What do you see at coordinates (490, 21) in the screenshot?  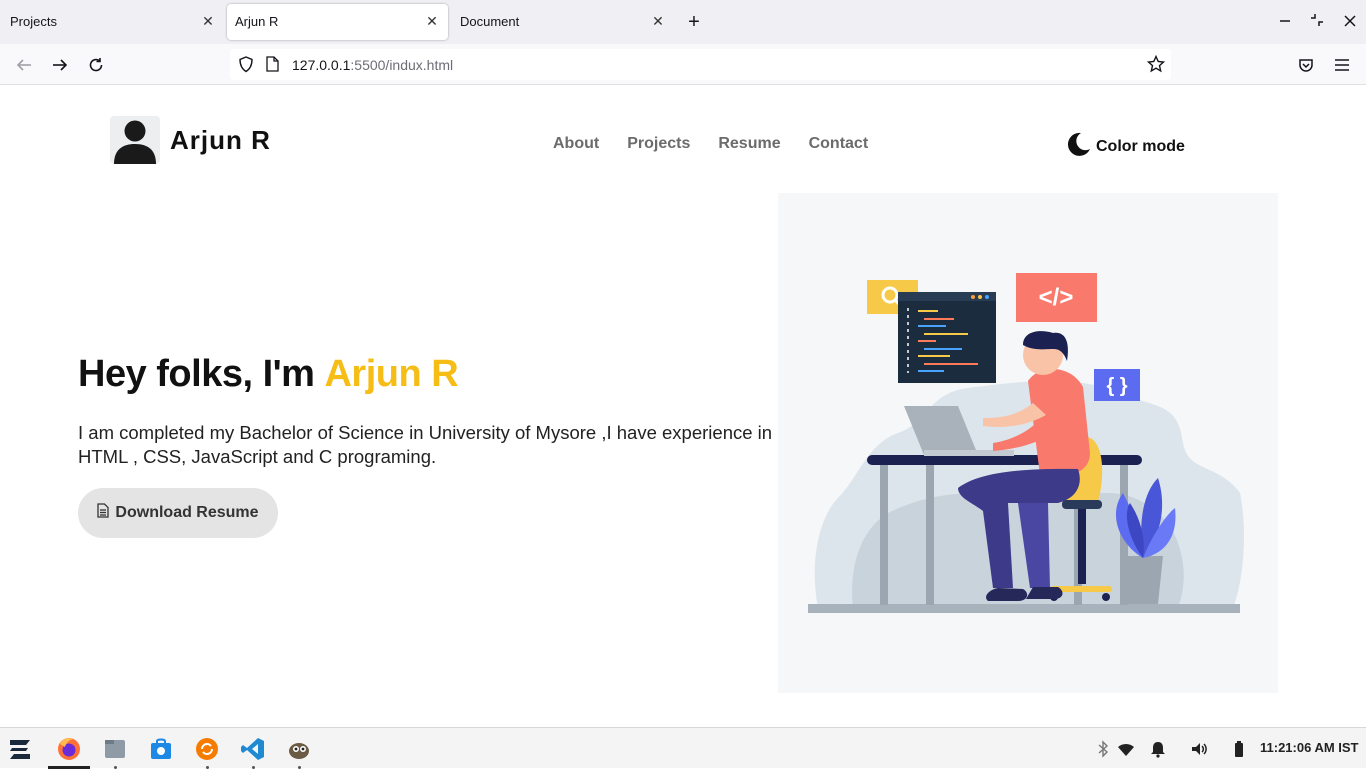 I see `tab-label: Document` at bounding box center [490, 21].